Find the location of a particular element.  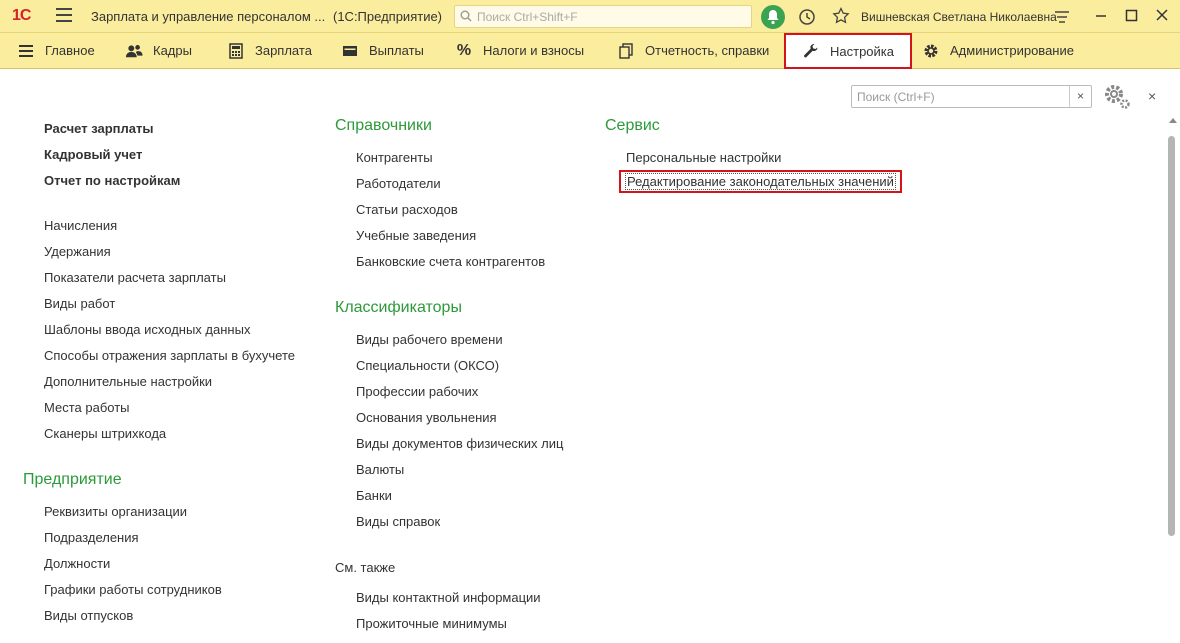

history-icon is located at coordinates (807, 17).